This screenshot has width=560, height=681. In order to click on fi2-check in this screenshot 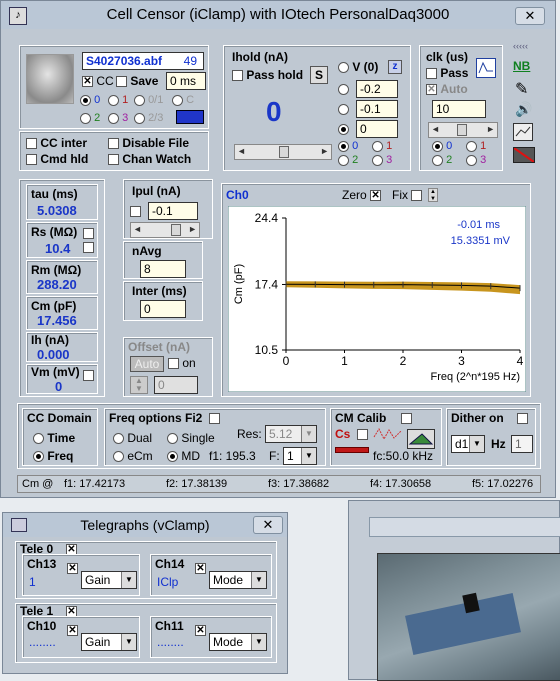, I will do `click(214, 418)`.